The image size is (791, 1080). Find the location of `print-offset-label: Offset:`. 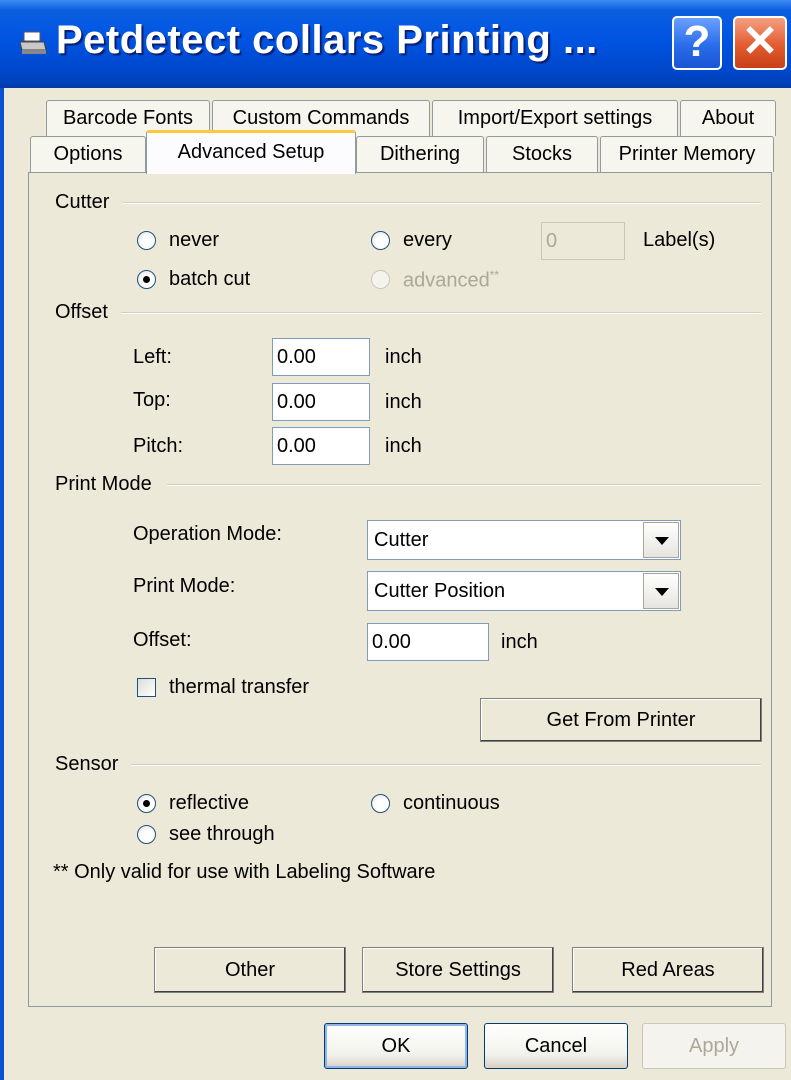

print-offset-label: Offset: is located at coordinates (162, 640).